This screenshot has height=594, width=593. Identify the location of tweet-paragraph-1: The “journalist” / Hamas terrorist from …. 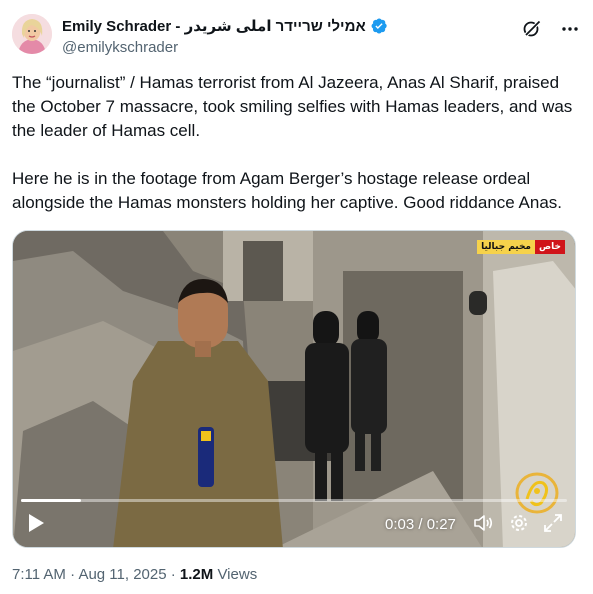
(292, 106).